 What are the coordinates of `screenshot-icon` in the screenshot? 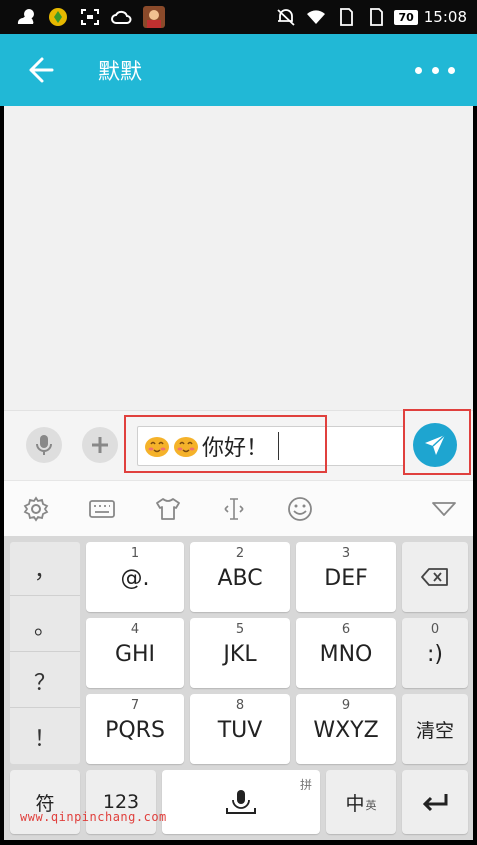 It's located at (90, 17).